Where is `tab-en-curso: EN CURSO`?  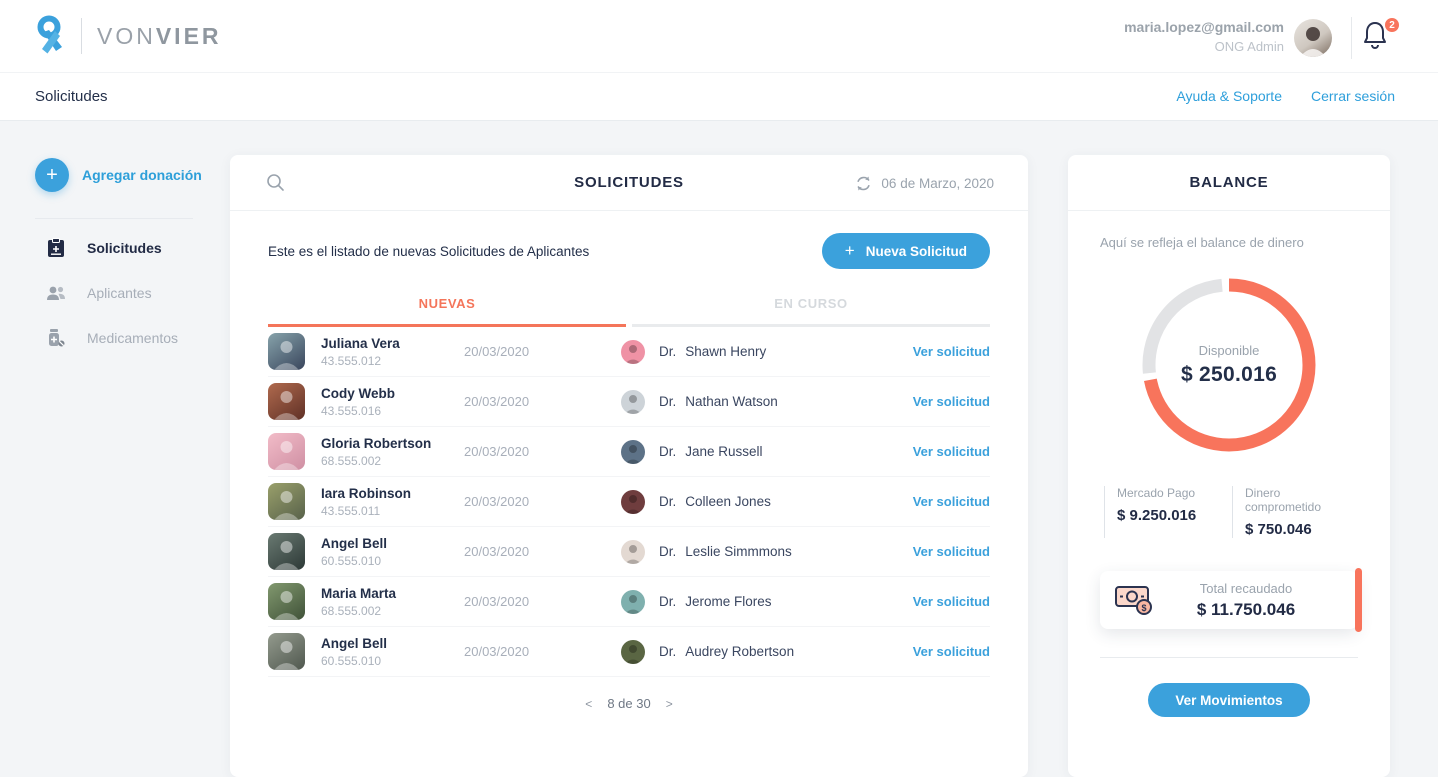 tab-en-curso: EN CURSO is located at coordinates (811, 311).